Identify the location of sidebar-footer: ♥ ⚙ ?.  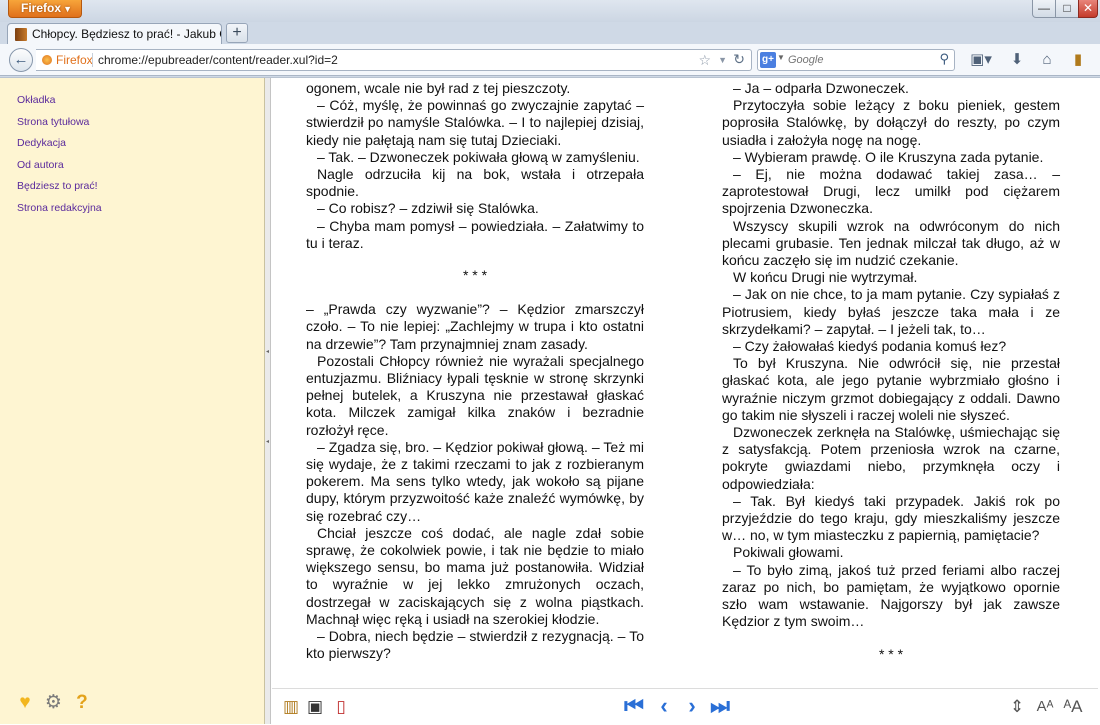
(54, 703).